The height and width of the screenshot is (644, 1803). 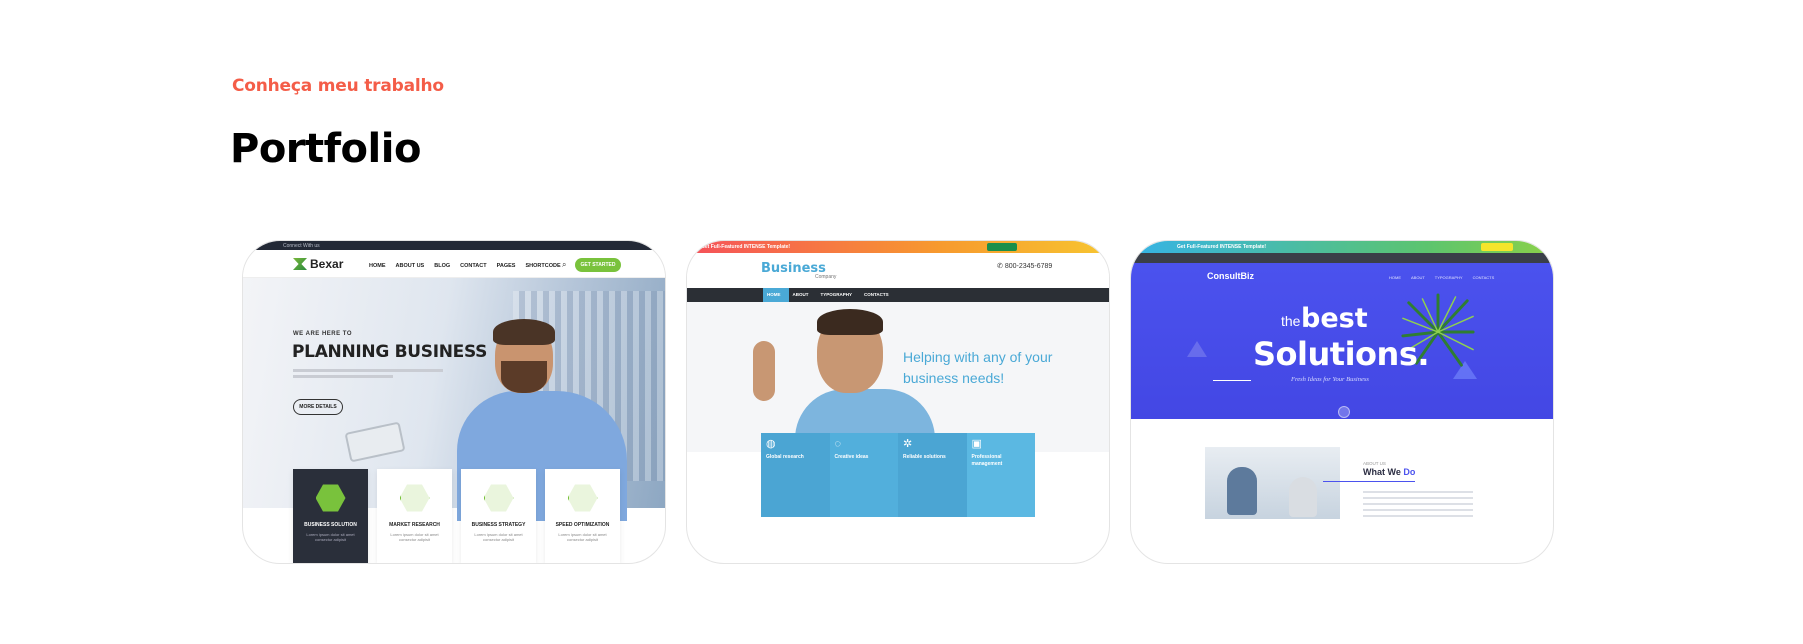 I want to click on hero-title: Solutions., so click(x=1341, y=354).